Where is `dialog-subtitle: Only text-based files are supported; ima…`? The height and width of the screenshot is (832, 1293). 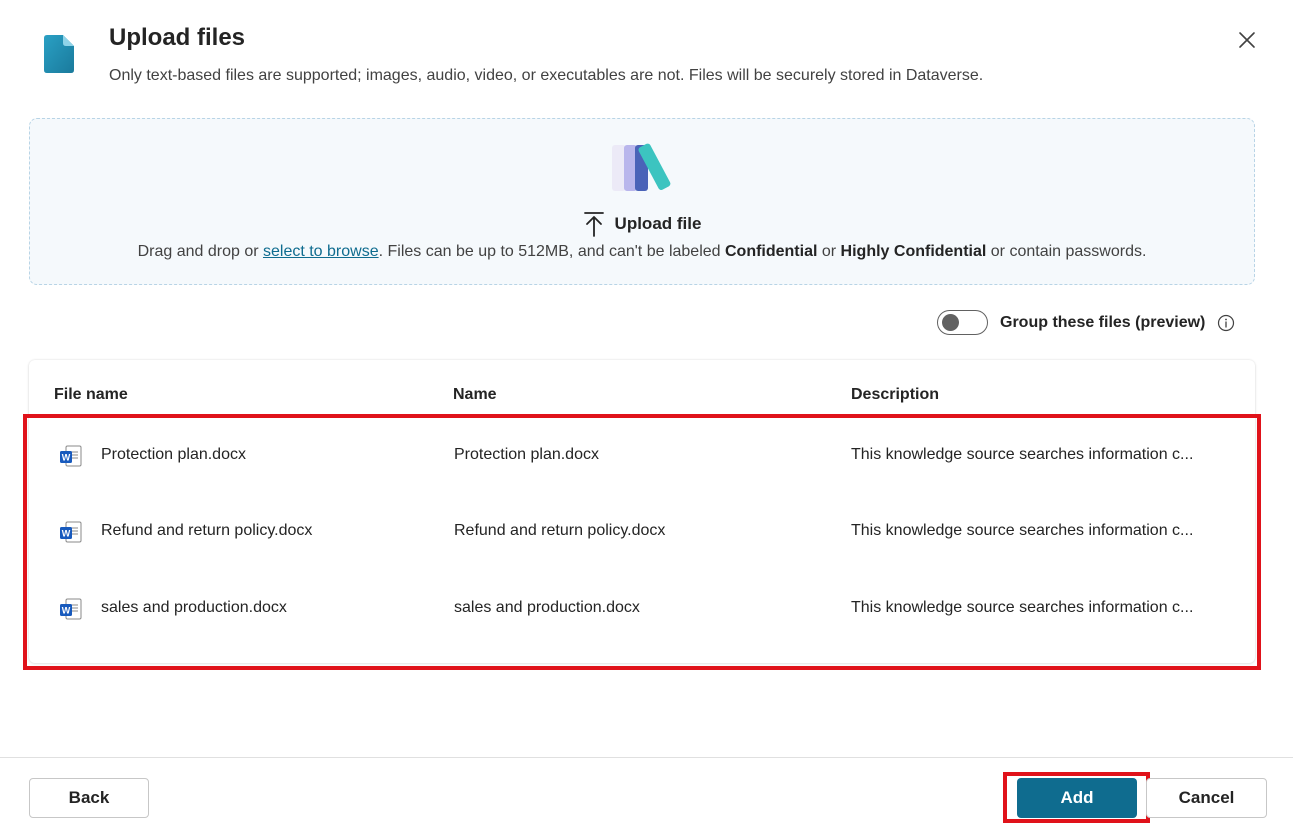 dialog-subtitle: Only text-based files are supported; ima… is located at coordinates (546, 75).